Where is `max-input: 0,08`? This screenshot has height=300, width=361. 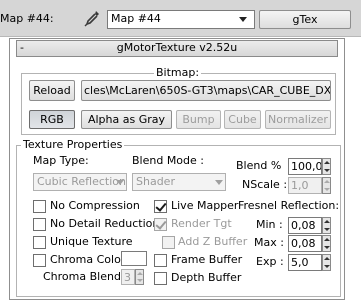
max-input: 0,08 is located at coordinates (305, 243).